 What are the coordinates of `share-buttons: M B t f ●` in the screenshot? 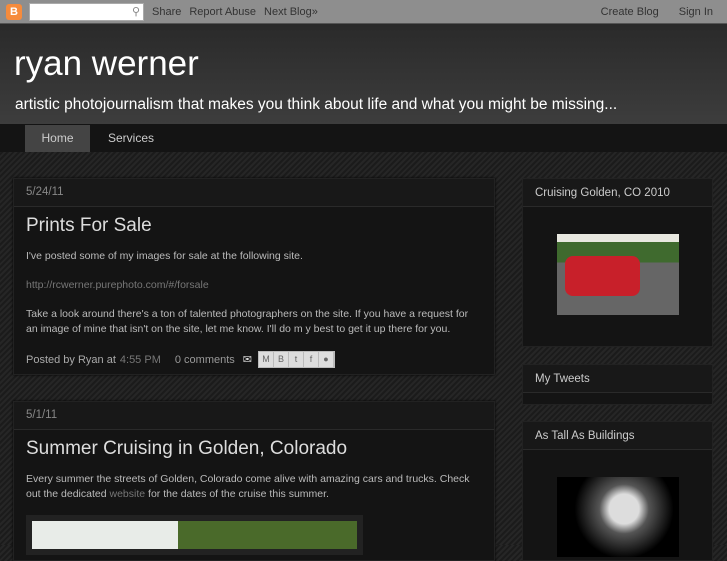 It's located at (296, 359).